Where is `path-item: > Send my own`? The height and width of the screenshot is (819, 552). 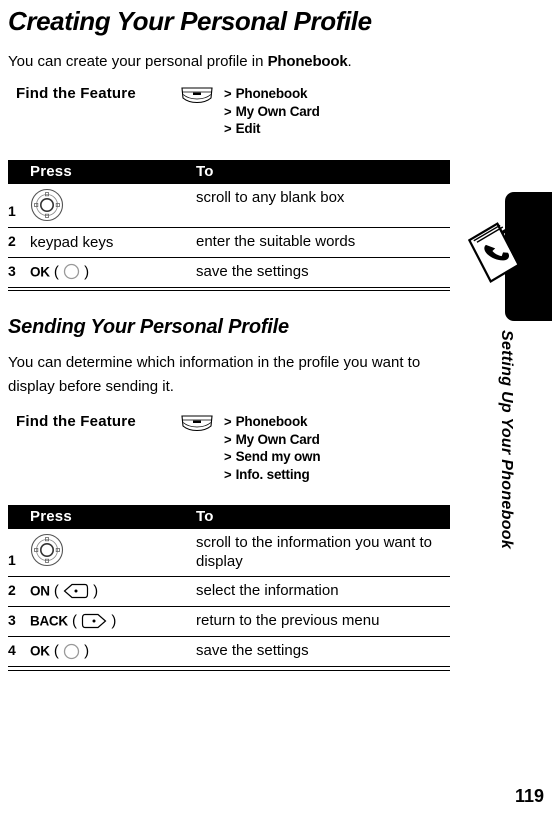 path-item: > Send my own is located at coordinates (272, 457).